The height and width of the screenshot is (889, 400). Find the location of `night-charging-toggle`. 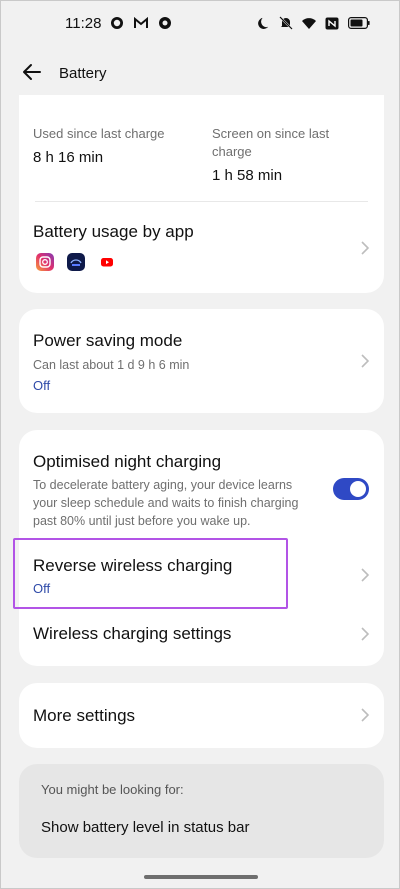

night-charging-toggle is located at coordinates (351, 489).